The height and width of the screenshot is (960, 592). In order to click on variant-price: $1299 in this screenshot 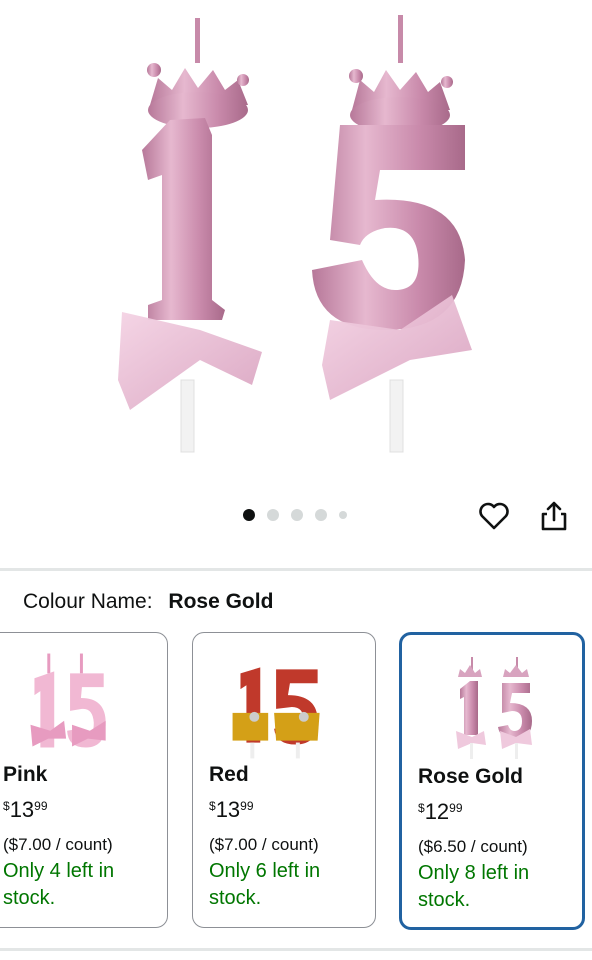, I will do `click(440, 812)`.